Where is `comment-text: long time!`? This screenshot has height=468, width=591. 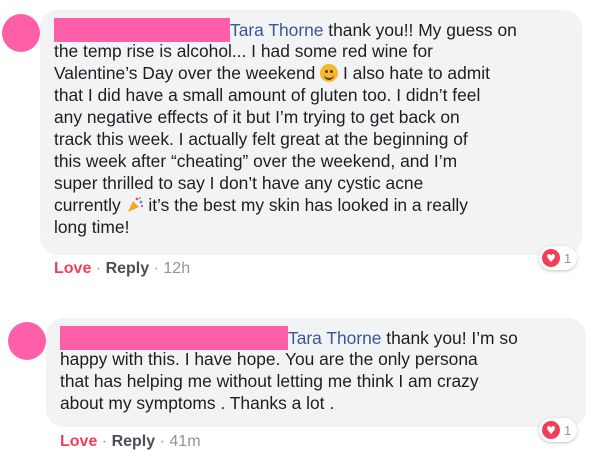
comment-text: long time! is located at coordinates (92, 227).